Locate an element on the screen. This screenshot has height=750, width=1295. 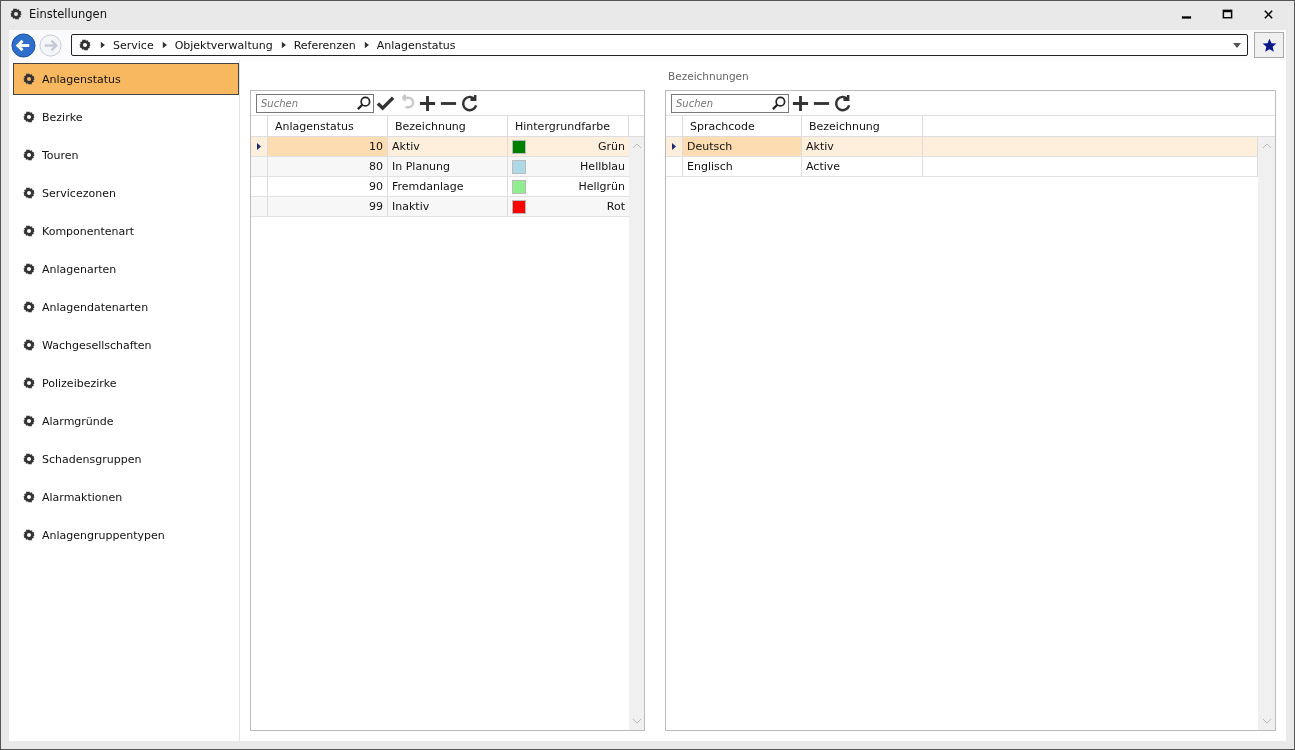
sidebar-item: Anlagenstatus is located at coordinates (126, 79).